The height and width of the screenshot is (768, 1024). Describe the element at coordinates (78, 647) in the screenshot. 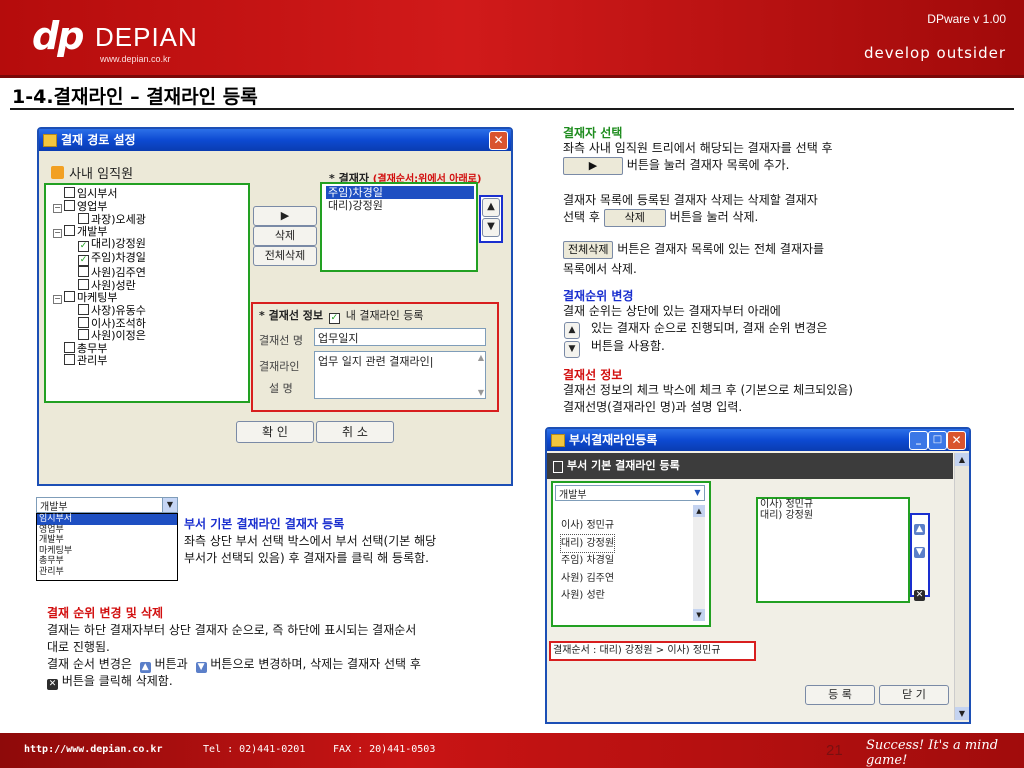

I see `order-change-line-2: 대로 진행됨.` at that location.